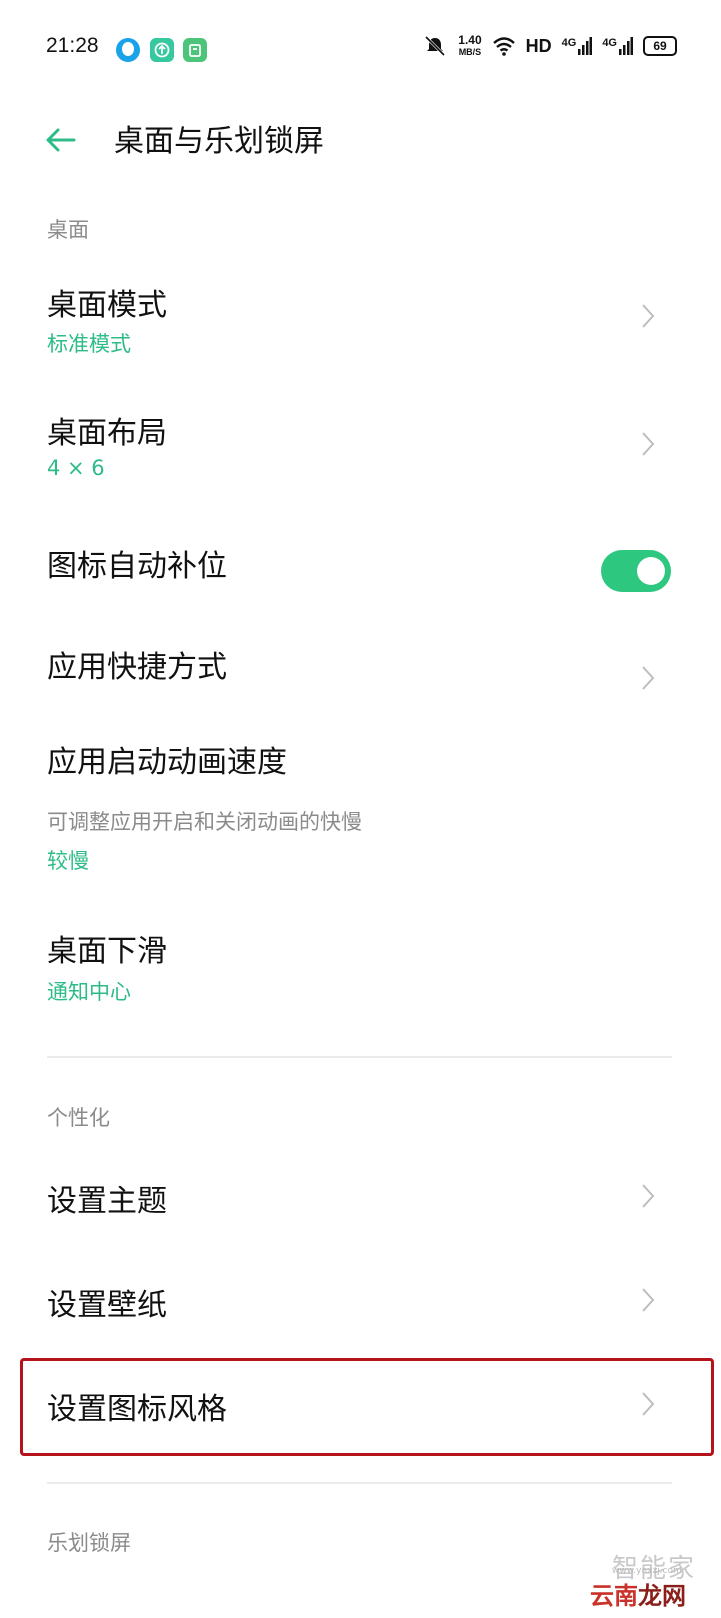 Image resolution: width=721 pixels, height=1618 pixels. What do you see at coordinates (219, 141) in the screenshot?
I see `page-title: 桌面与乐划锁屏` at bounding box center [219, 141].